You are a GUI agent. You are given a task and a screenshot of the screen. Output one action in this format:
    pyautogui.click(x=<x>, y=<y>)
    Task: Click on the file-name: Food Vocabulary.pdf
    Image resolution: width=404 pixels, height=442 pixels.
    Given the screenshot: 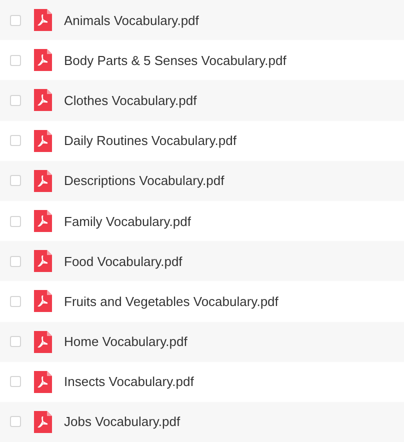 What is the action you would take?
    pyautogui.click(x=123, y=261)
    